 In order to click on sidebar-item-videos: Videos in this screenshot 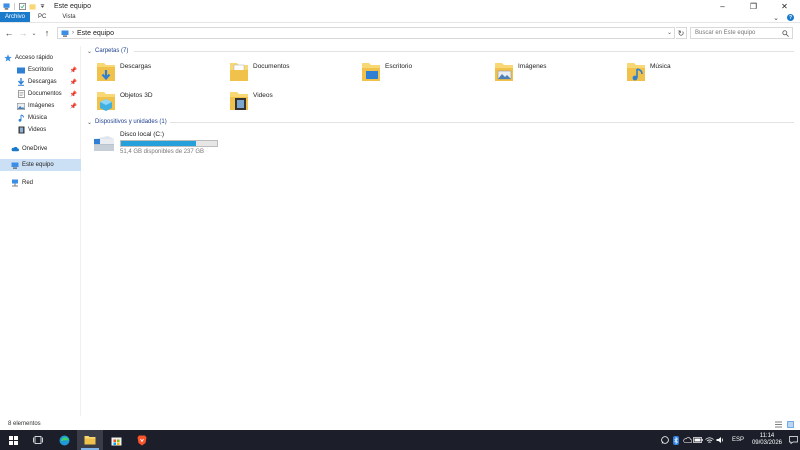, I will do `click(40, 130)`.